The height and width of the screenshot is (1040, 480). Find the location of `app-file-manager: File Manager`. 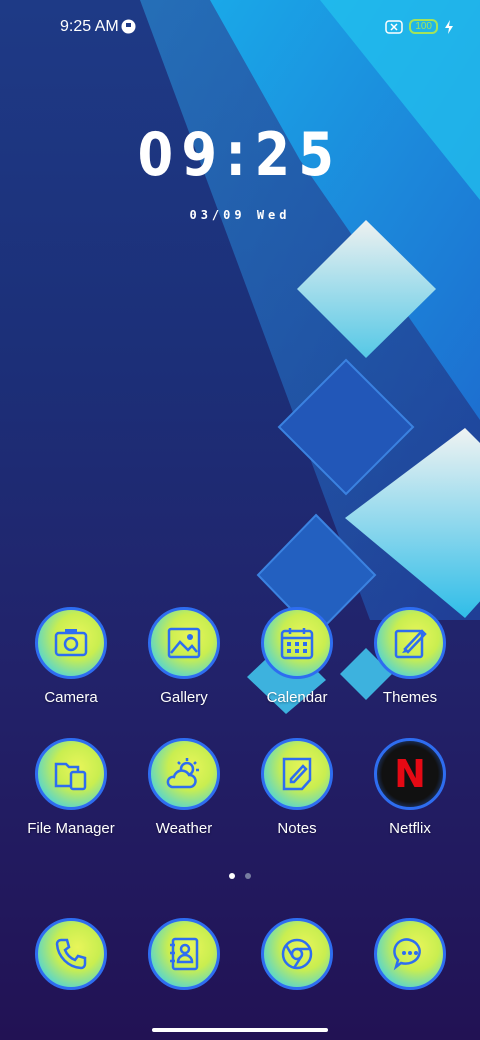

app-file-manager: File Manager is located at coordinates (71, 787).